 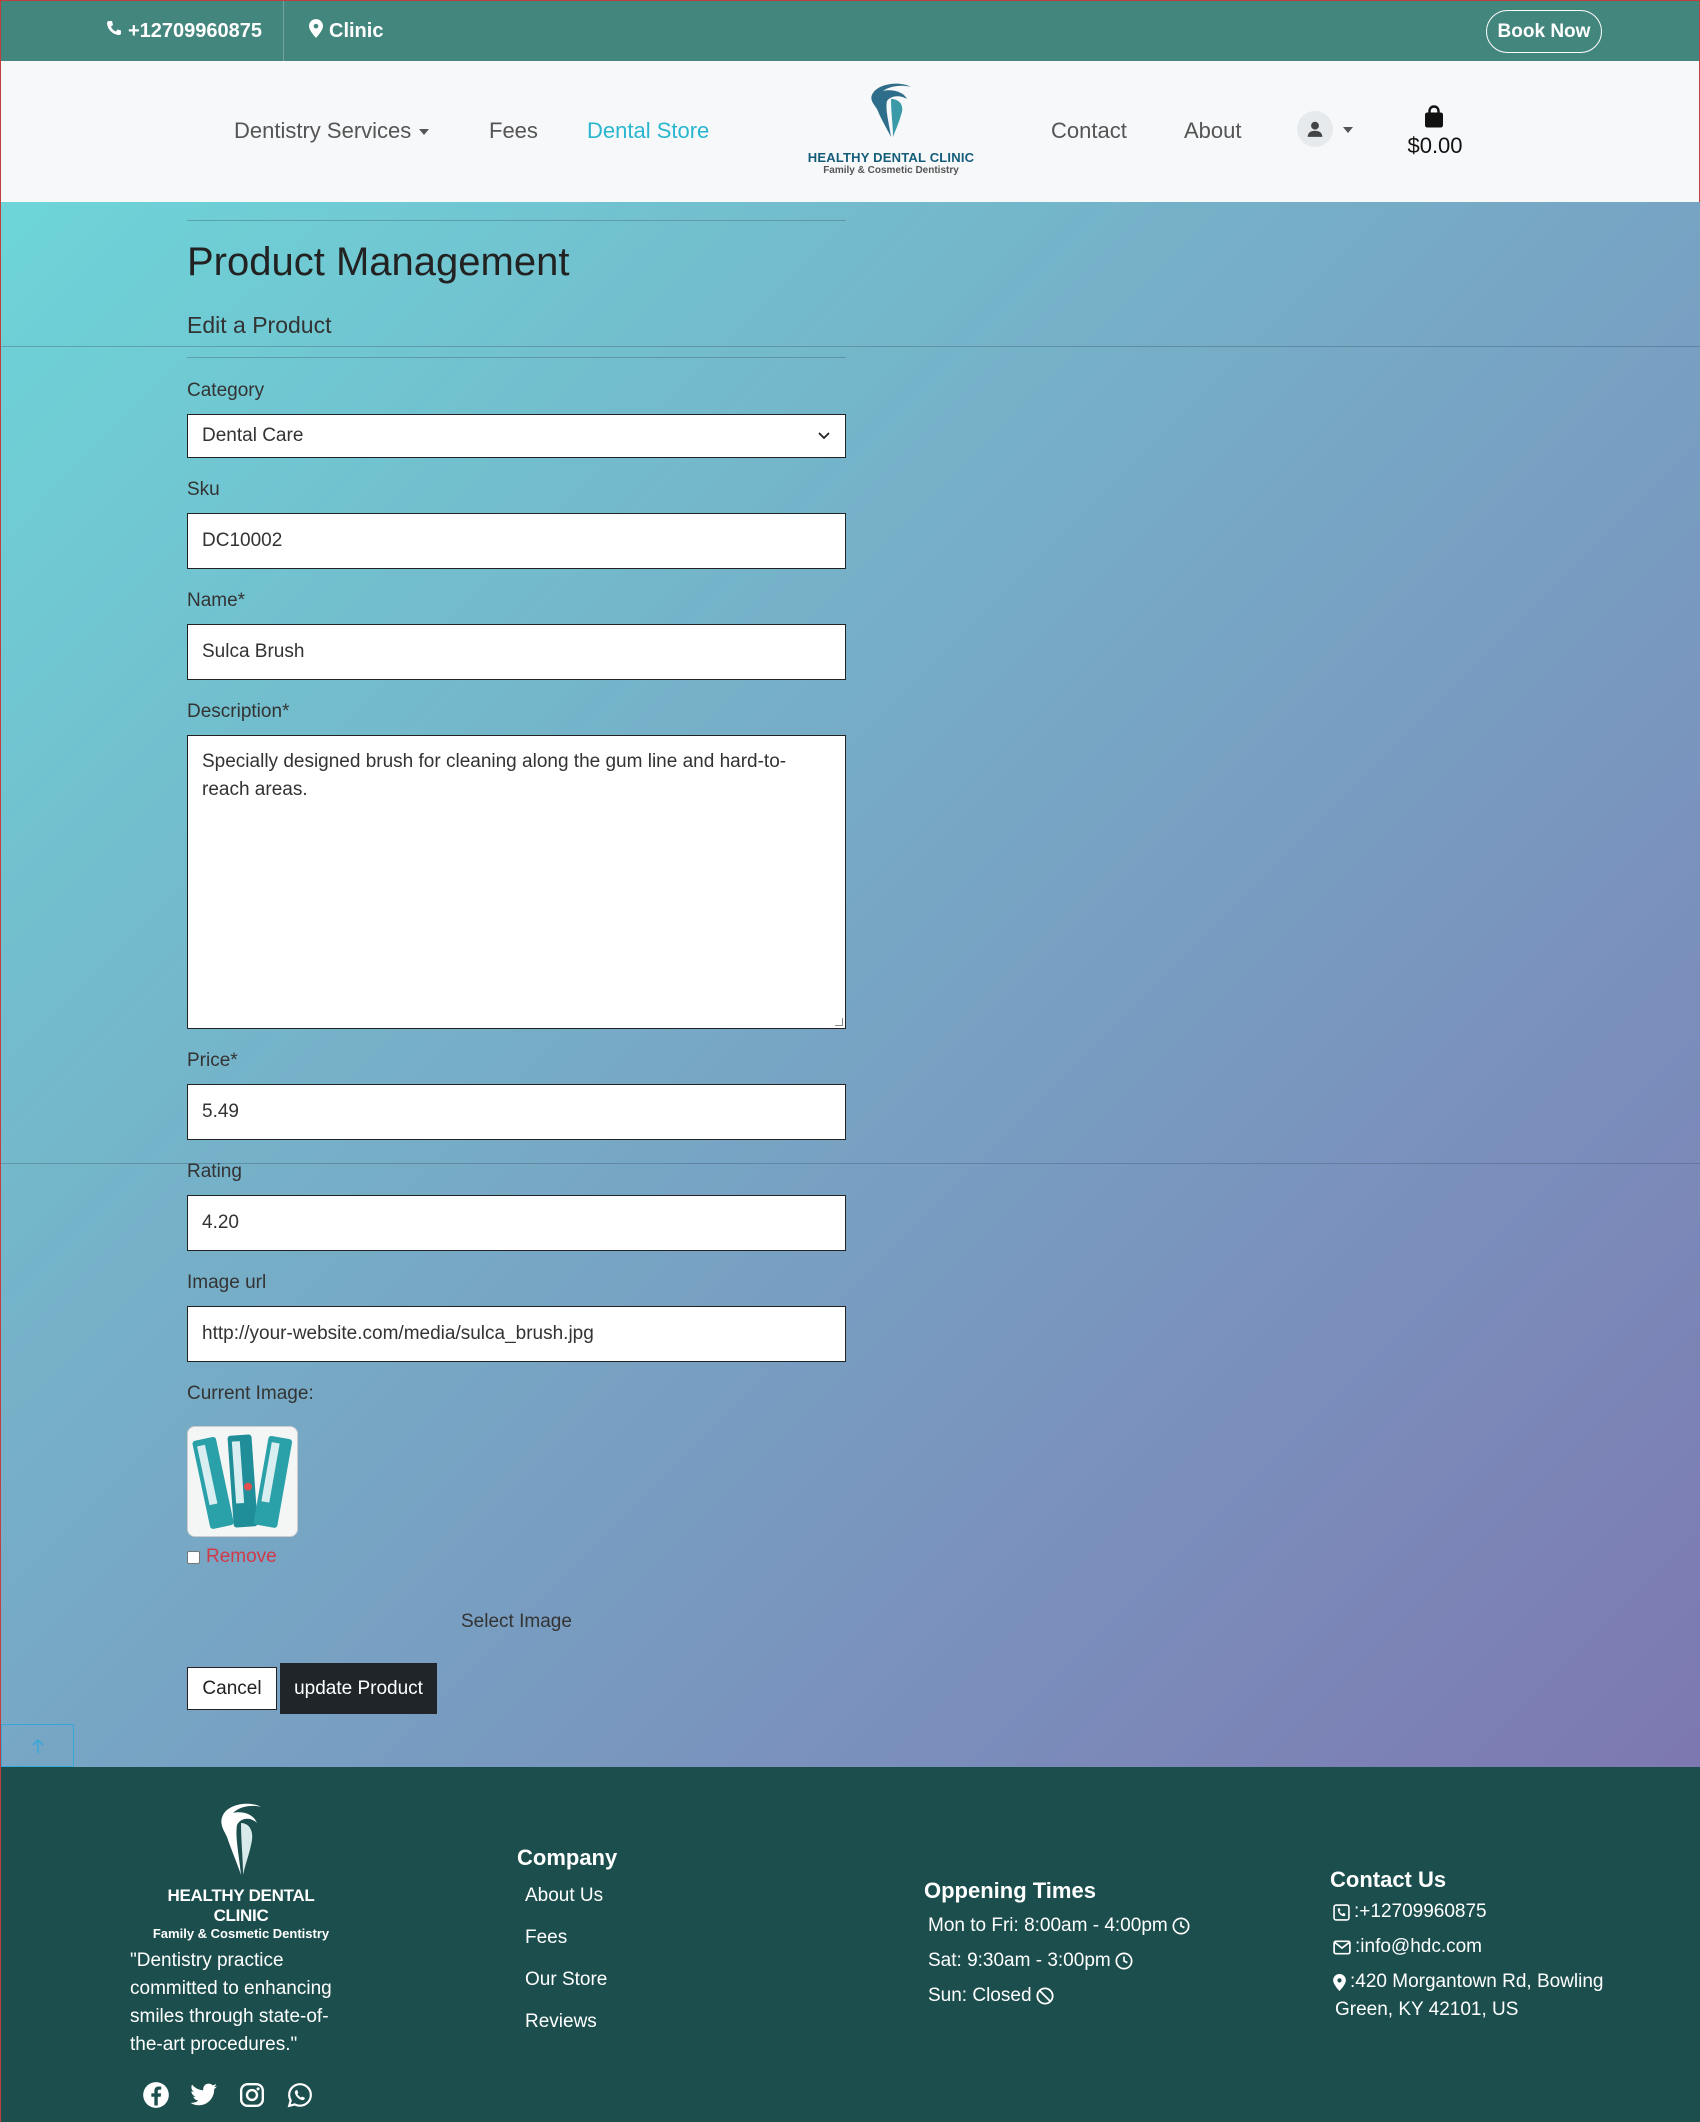 I want to click on footer-times-heading: Oppening Times, so click(x=1010, y=1890).